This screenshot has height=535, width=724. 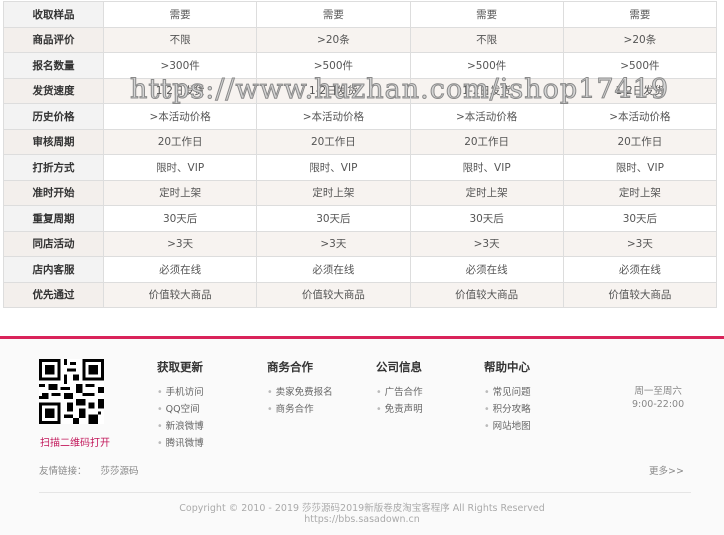 I want to click on watermark: https://www.huzhan.com/ishop17419, so click(x=399, y=90).